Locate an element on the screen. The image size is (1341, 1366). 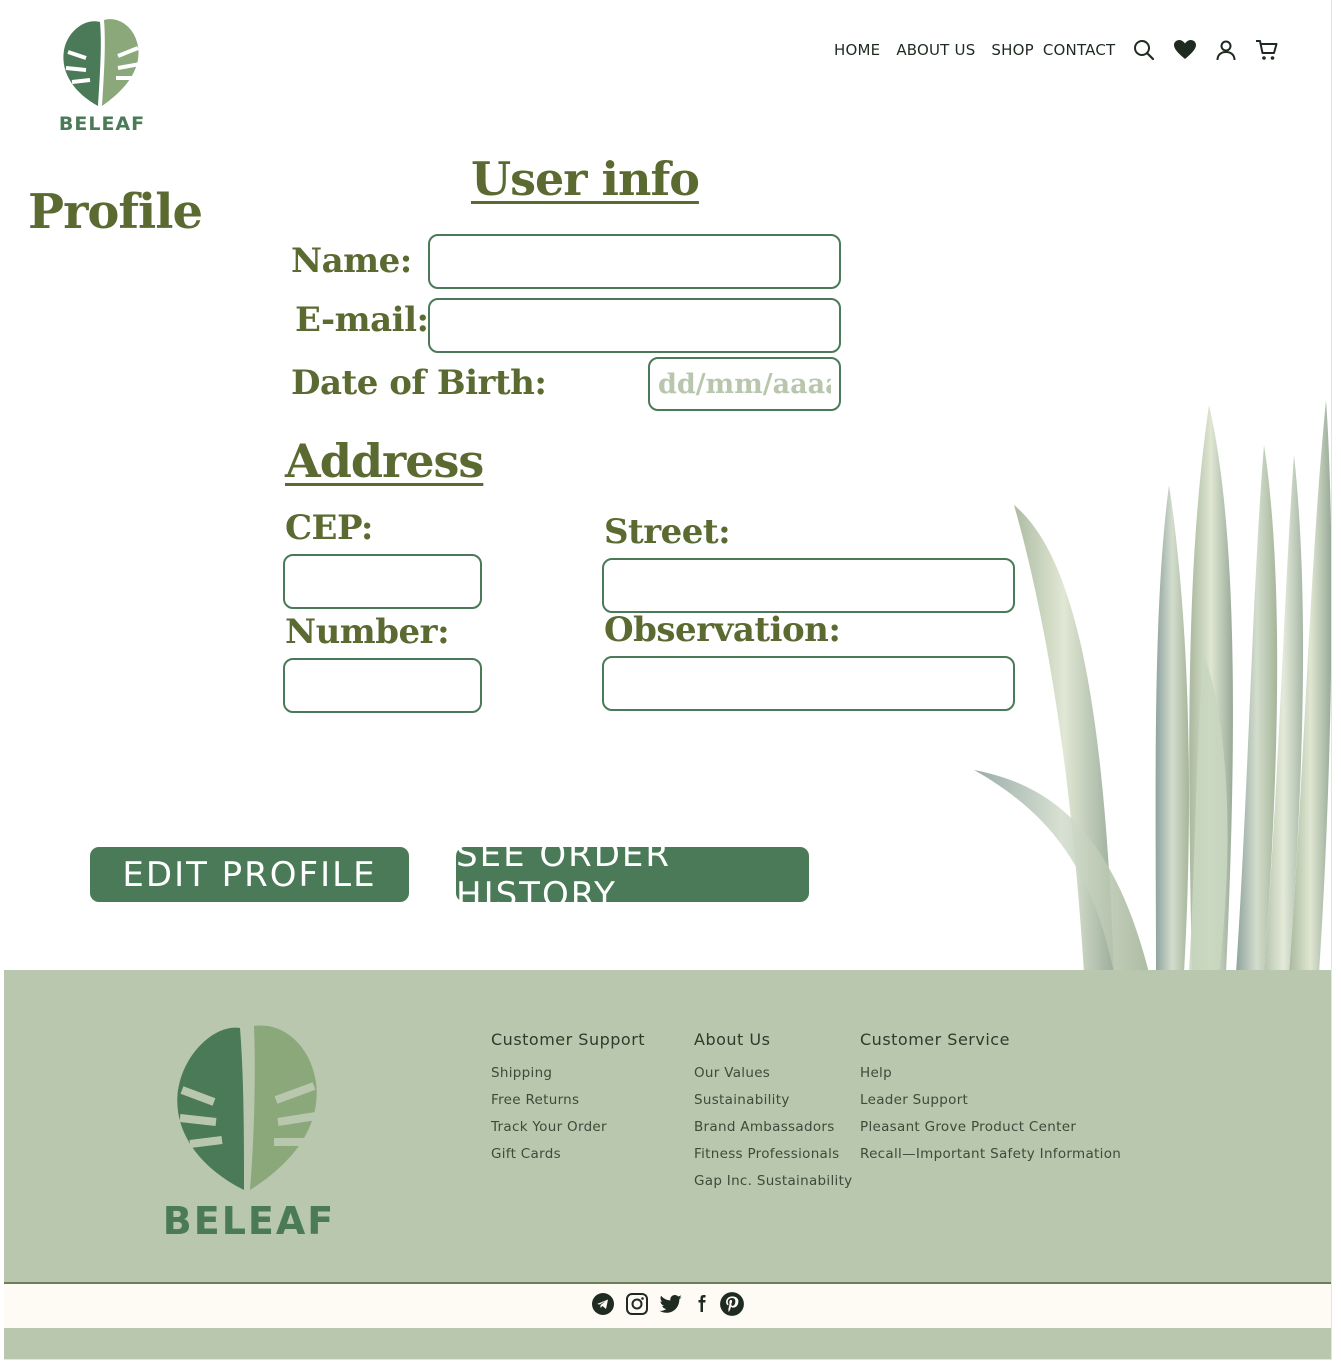
snake-plant-illustration is located at coordinates (1152, 686).